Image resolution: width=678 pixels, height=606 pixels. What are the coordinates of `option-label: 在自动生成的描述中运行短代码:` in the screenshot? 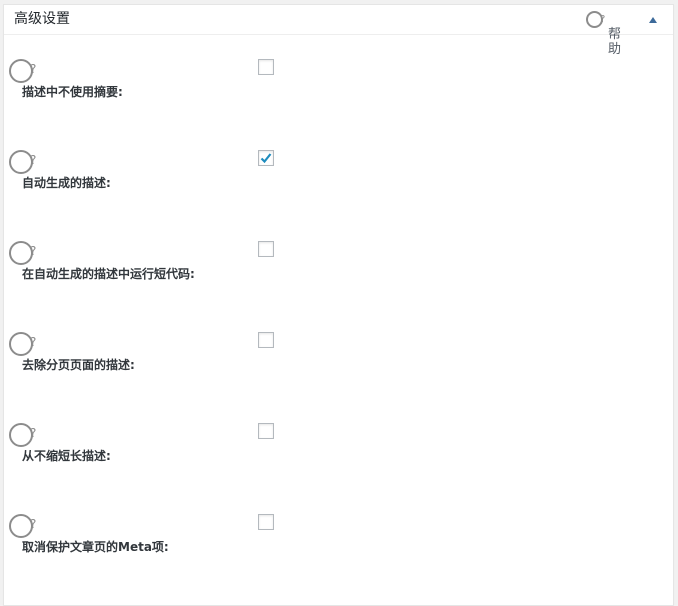 It's located at (108, 274).